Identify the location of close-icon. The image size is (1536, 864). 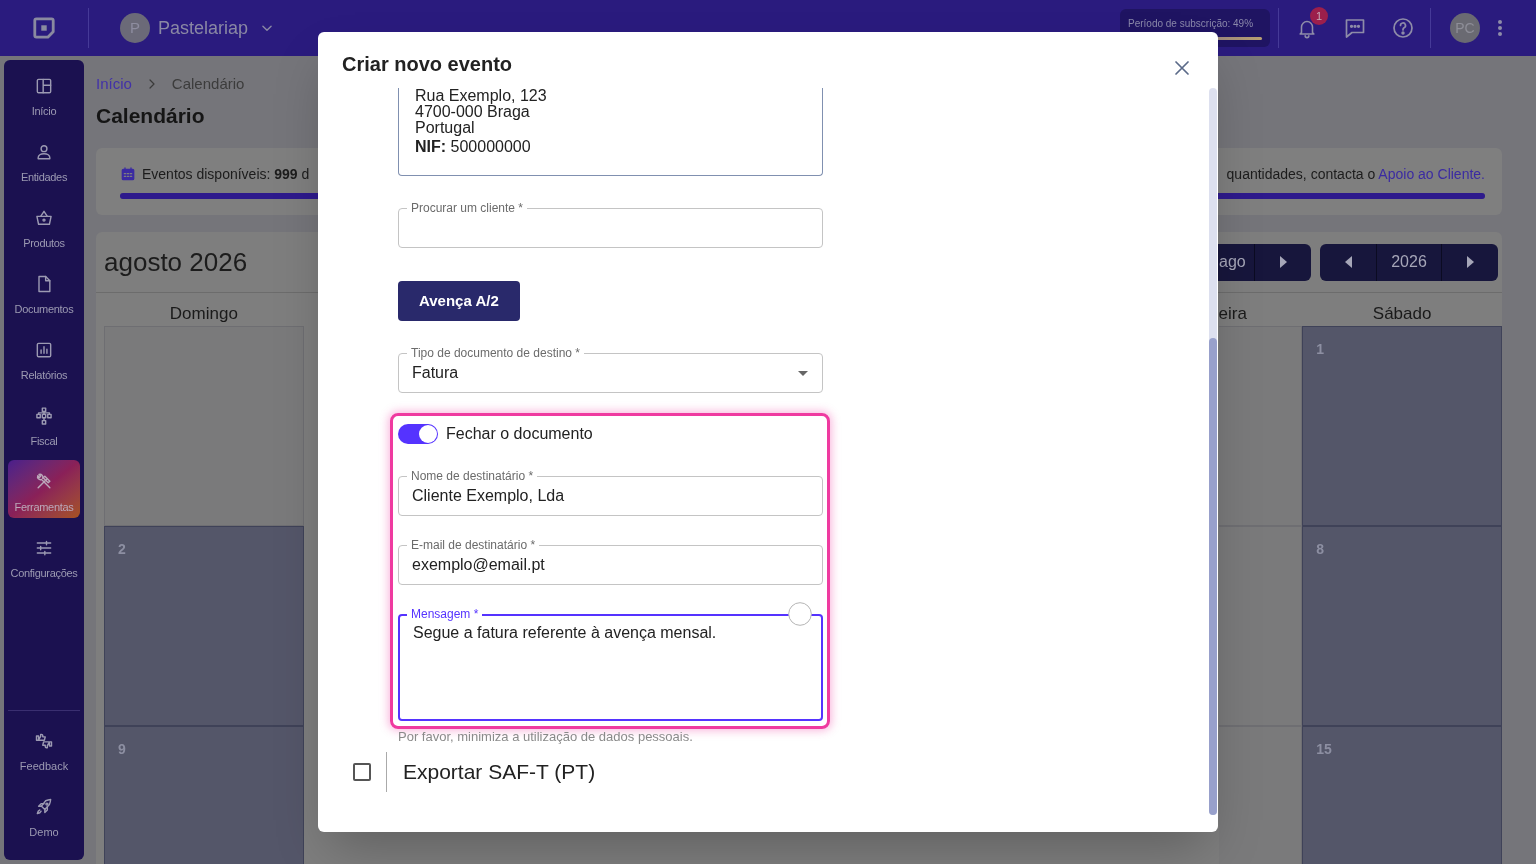
(1182, 68).